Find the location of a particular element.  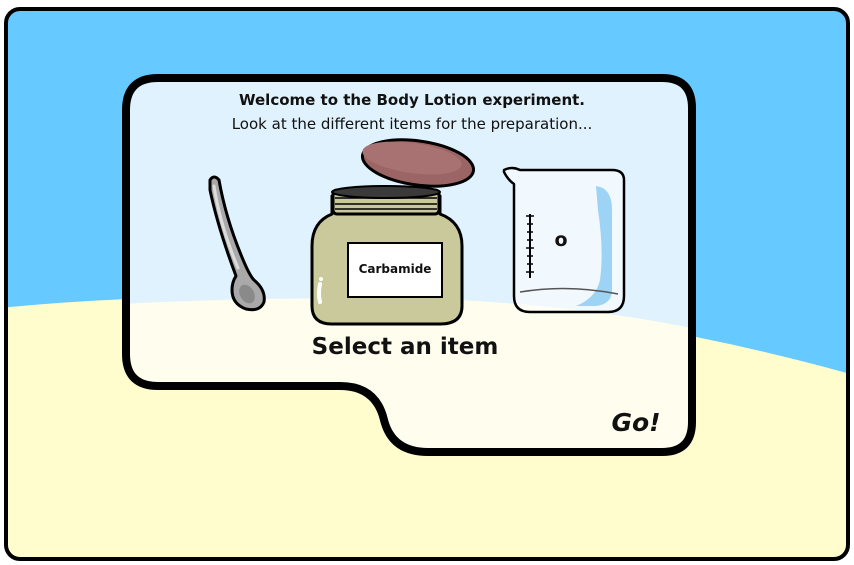

select-prompt: Select an item is located at coordinates (405, 347).